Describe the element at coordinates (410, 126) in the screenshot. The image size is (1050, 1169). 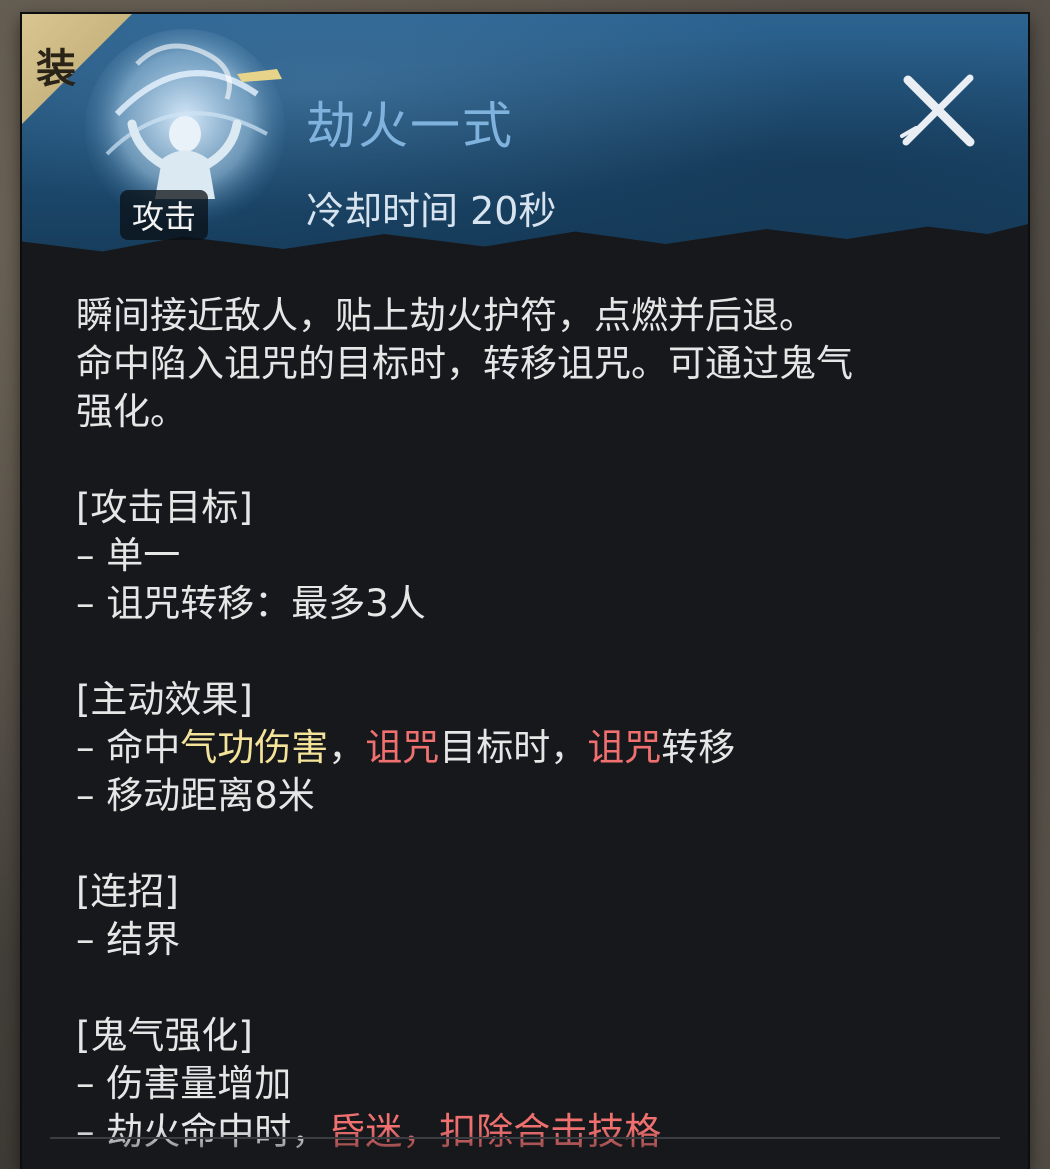
I see `skill-name: 劫火一式` at that location.